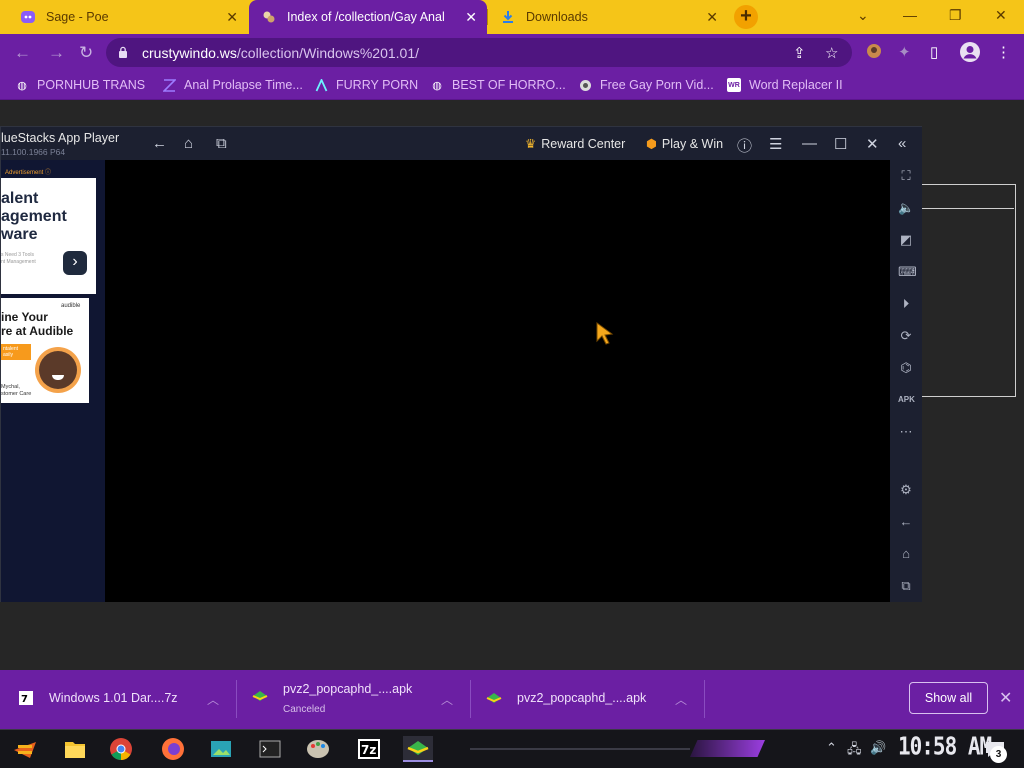  I want to click on paint-palette-icon, so click(318, 749).